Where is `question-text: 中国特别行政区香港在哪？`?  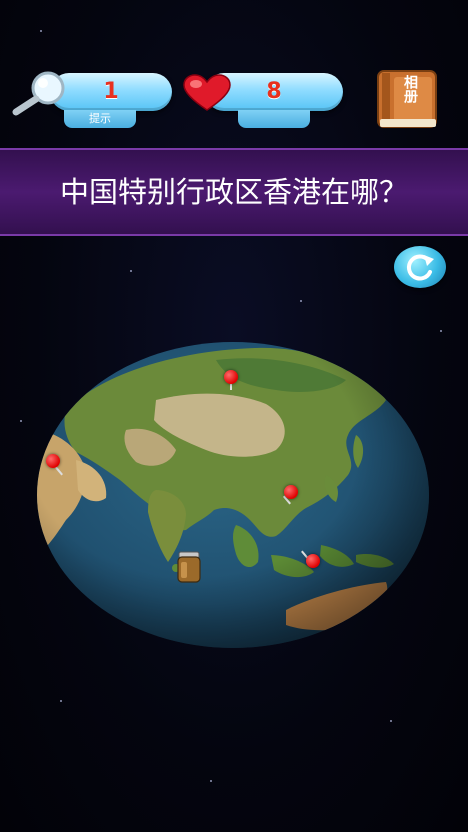 question-text: 中国特别行政区香港在哪？ is located at coordinates (233, 192).